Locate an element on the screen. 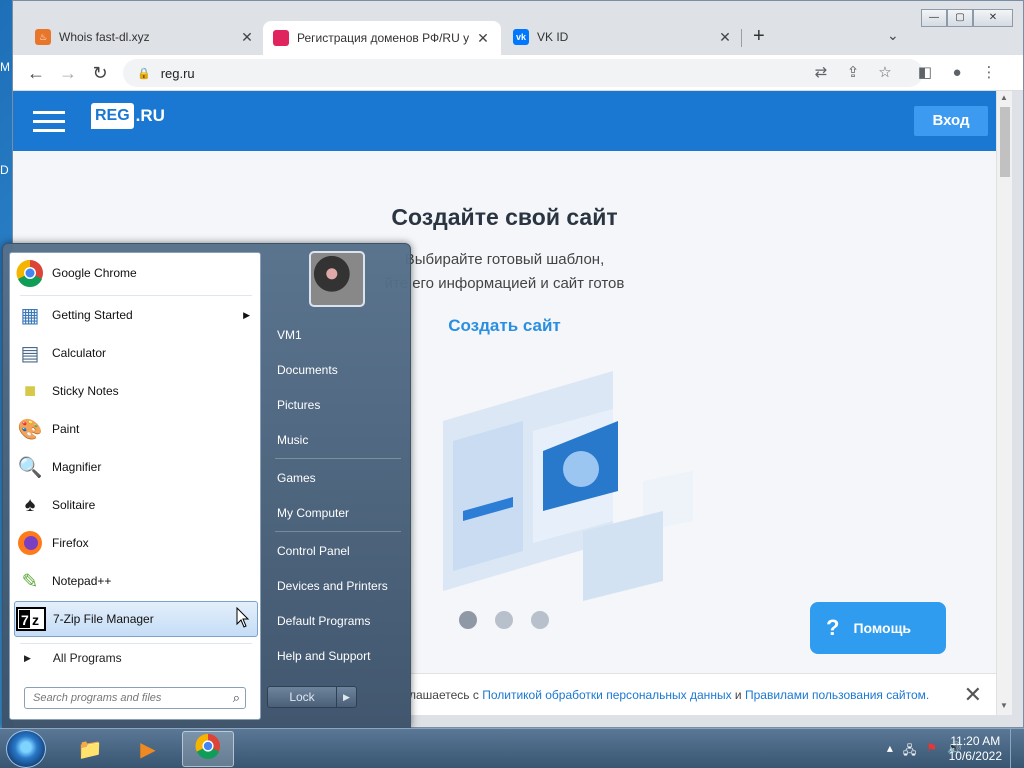 The width and height of the screenshot is (1024, 768). start-item-my-computer: My Computer is located at coordinates (339, 513).